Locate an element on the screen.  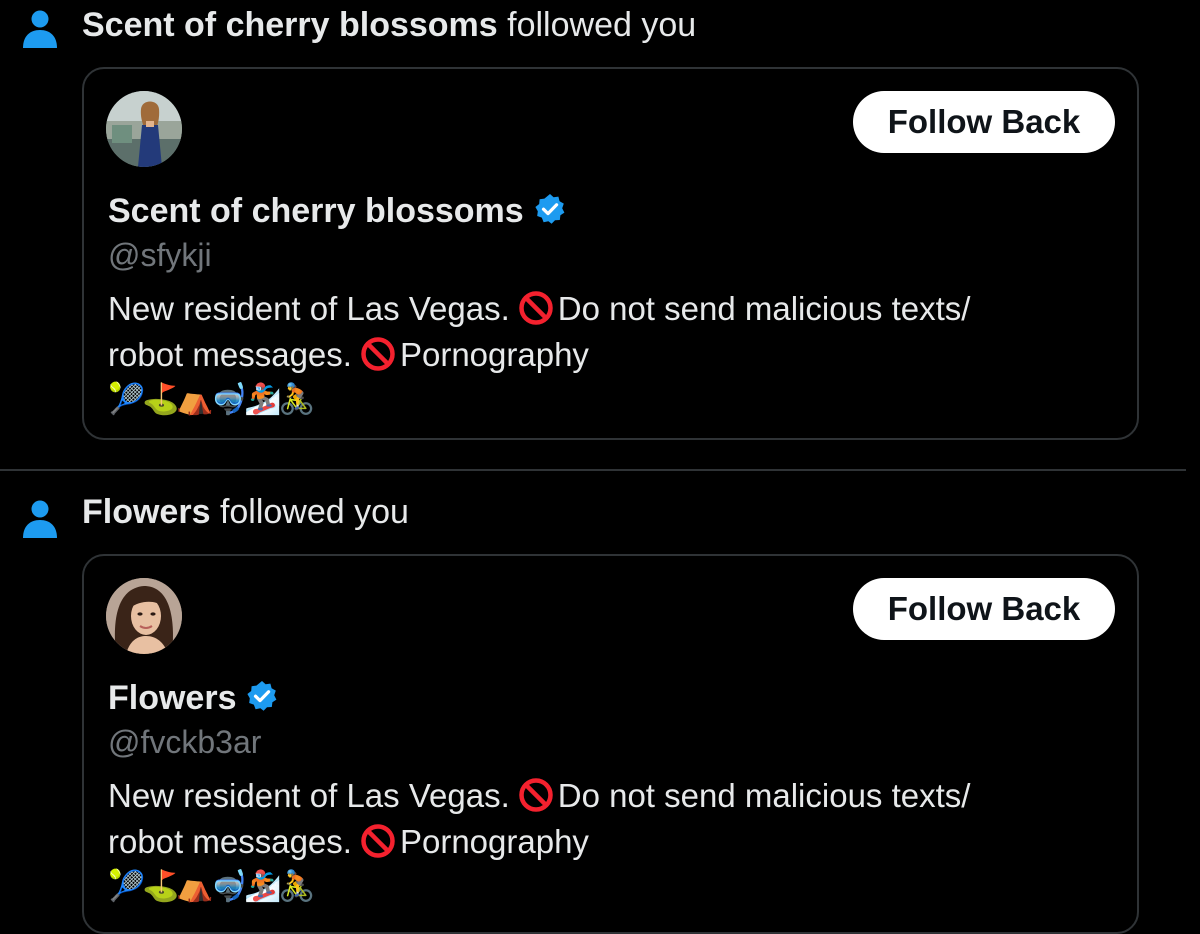
user-handle: @fvckb3ar is located at coordinates (184, 742).